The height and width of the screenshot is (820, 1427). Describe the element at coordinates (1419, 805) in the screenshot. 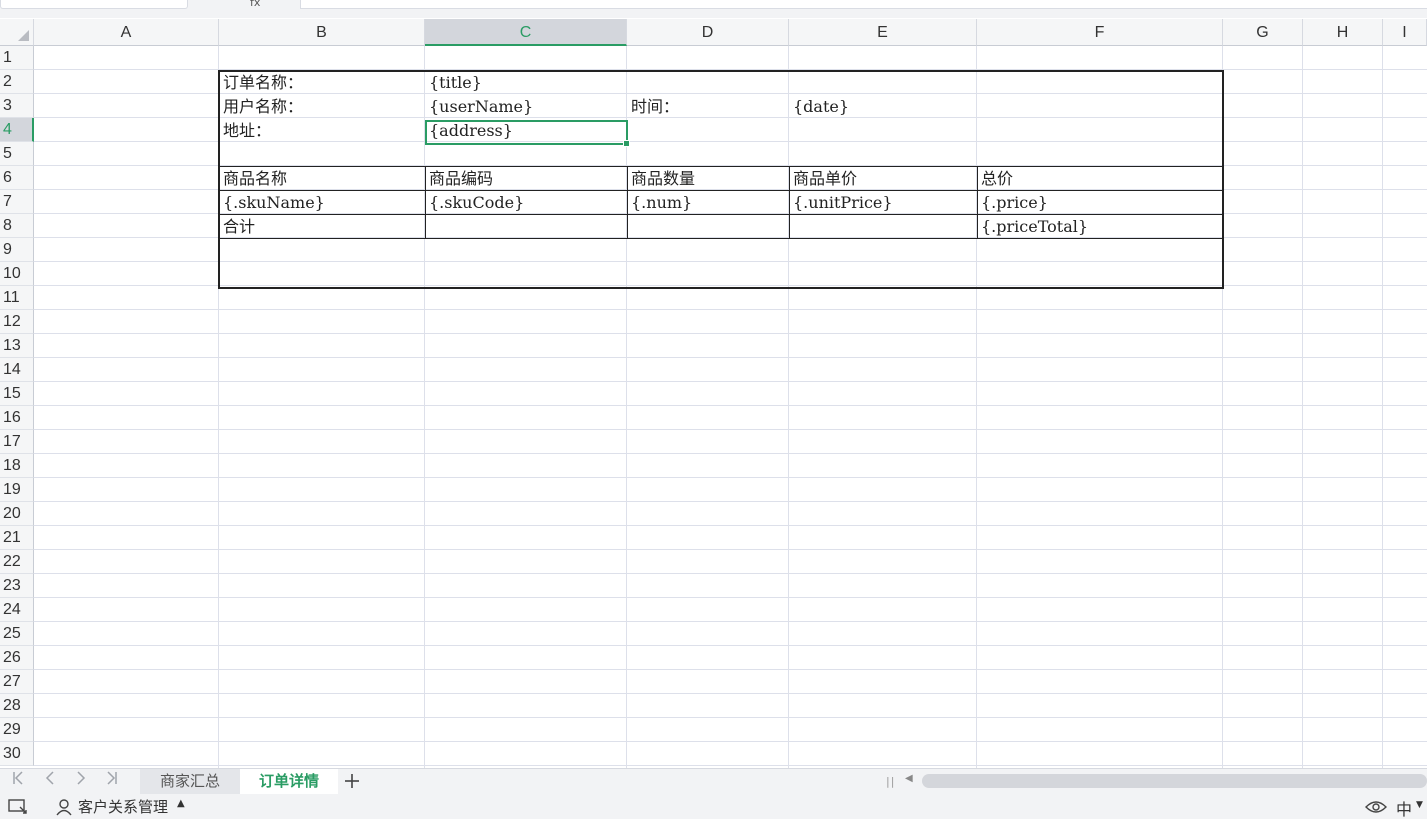

I see `lang-caret-icon: ▼` at that location.